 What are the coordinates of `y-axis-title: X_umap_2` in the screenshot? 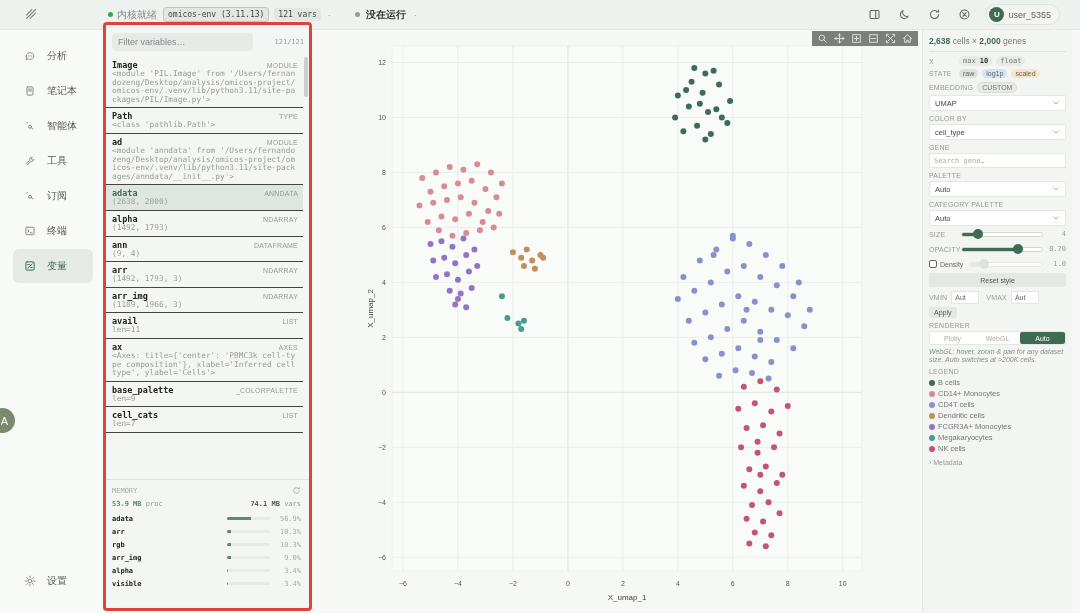 It's located at (370, 308).